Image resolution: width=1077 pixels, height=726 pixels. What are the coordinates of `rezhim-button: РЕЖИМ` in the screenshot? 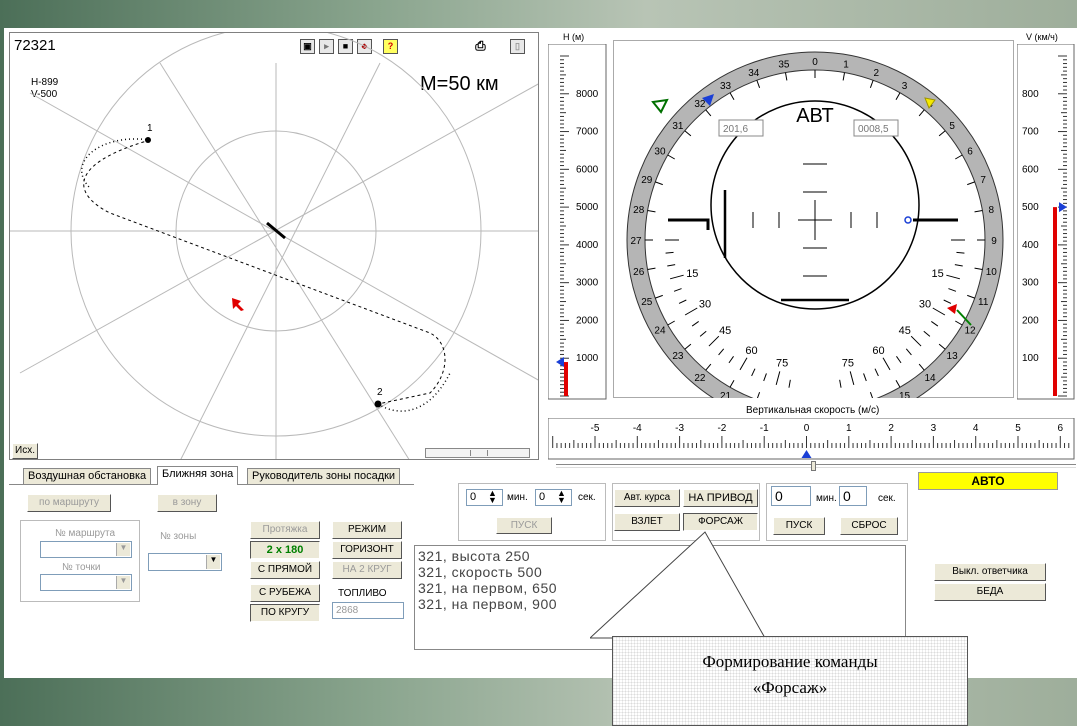 It's located at (367, 530).